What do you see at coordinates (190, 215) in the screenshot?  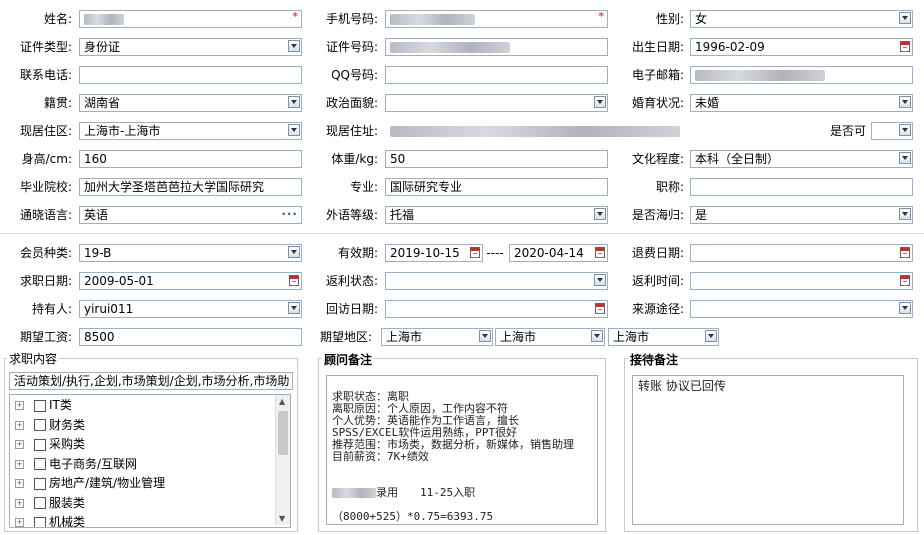 I see `language-input: 英语 ···` at bounding box center [190, 215].